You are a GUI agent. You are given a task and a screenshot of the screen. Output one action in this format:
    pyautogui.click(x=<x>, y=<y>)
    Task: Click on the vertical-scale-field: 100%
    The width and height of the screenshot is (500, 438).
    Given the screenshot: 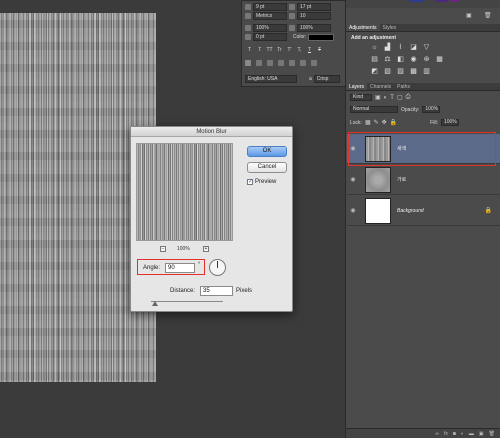 What is the action you would take?
    pyautogui.click(x=270, y=28)
    